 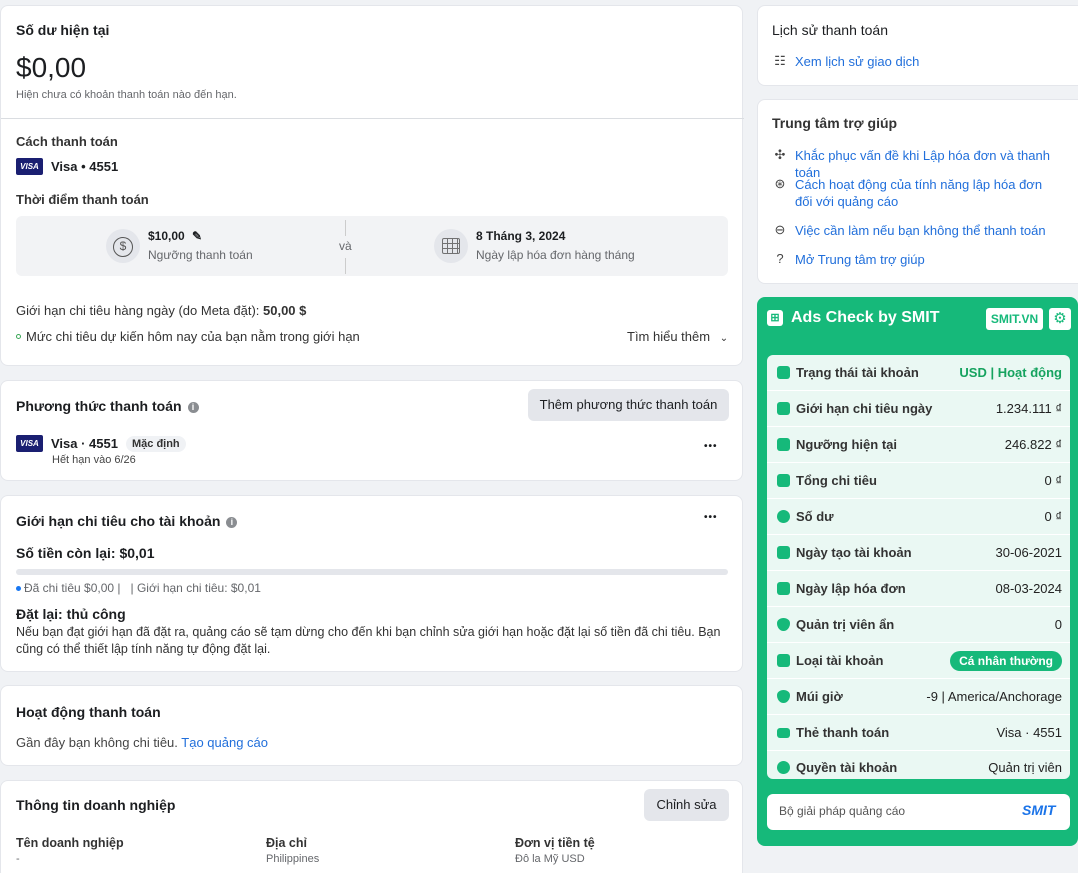 What do you see at coordinates (1060, 319) in the screenshot?
I see `gear-icon: ⚙` at bounding box center [1060, 319].